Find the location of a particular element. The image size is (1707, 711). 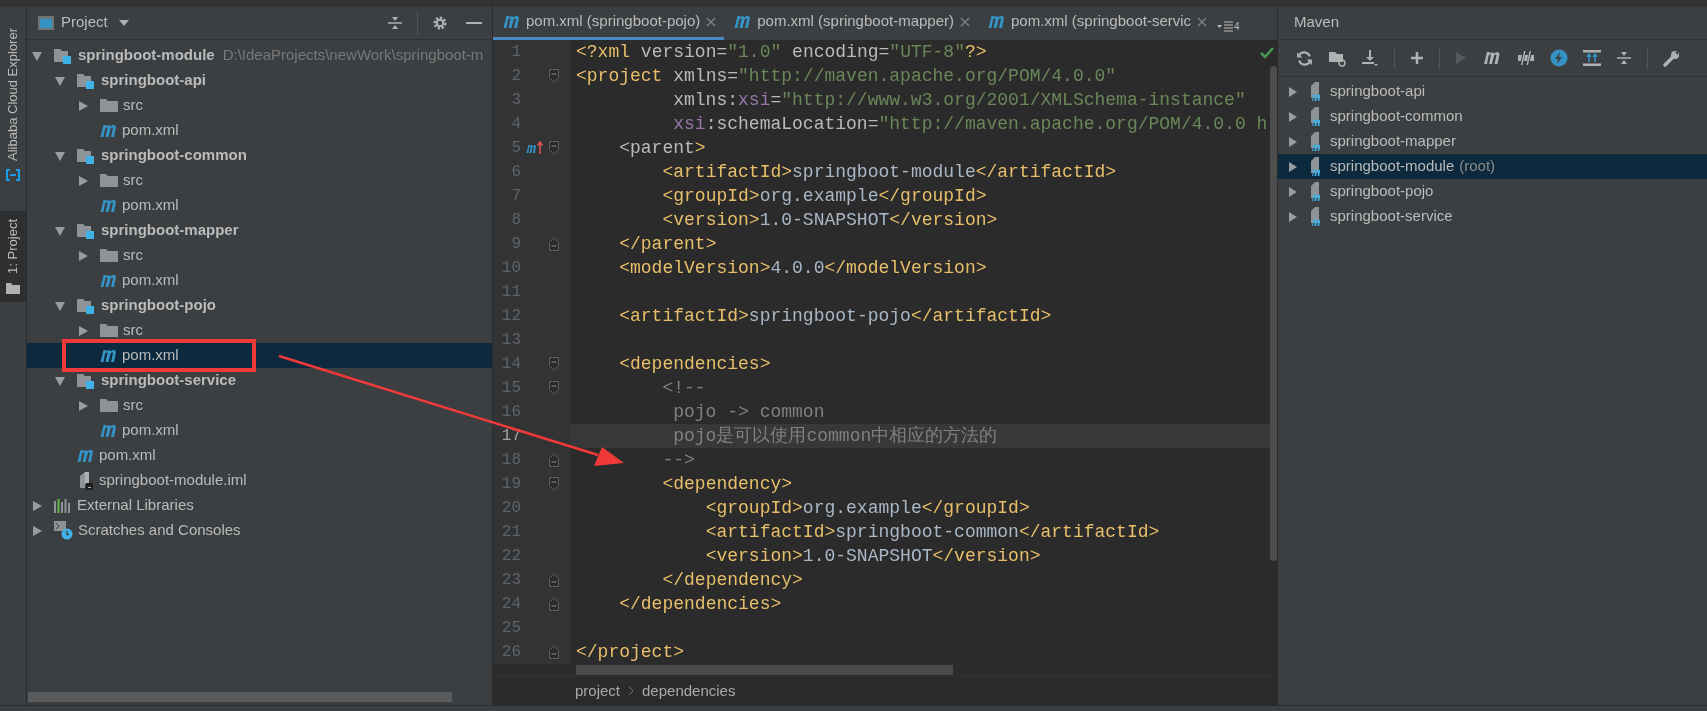

code-line: pojo是可以使用common中相应的方法的 is located at coordinates (835, 436).